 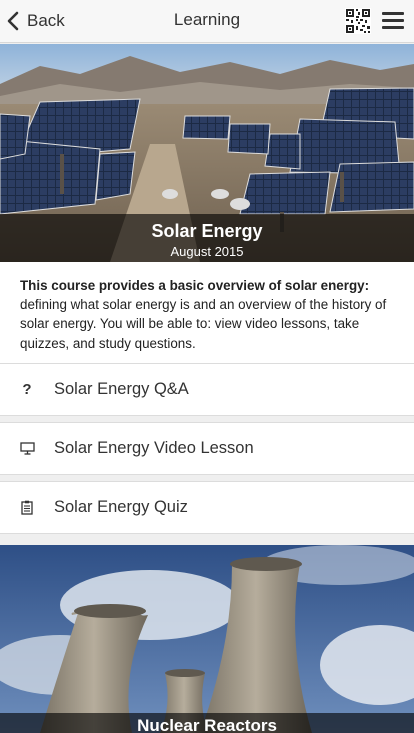 I want to click on clipboard-icon, so click(x=27, y=507).